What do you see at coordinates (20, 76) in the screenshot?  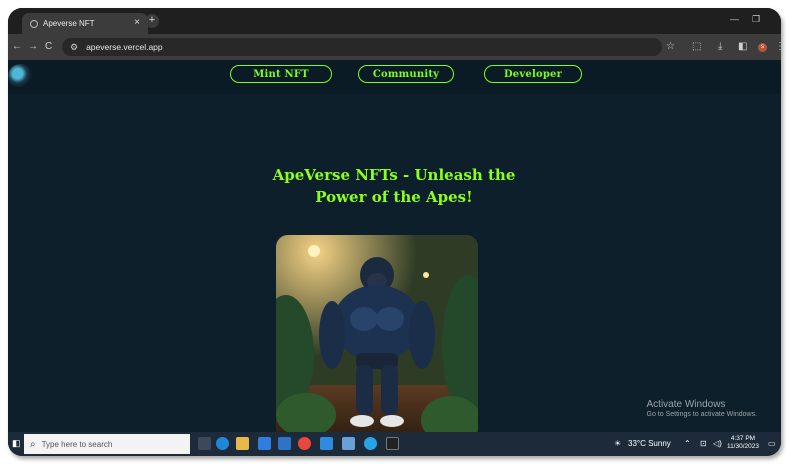 I see `site-logo` at bounding box center [20, 76].